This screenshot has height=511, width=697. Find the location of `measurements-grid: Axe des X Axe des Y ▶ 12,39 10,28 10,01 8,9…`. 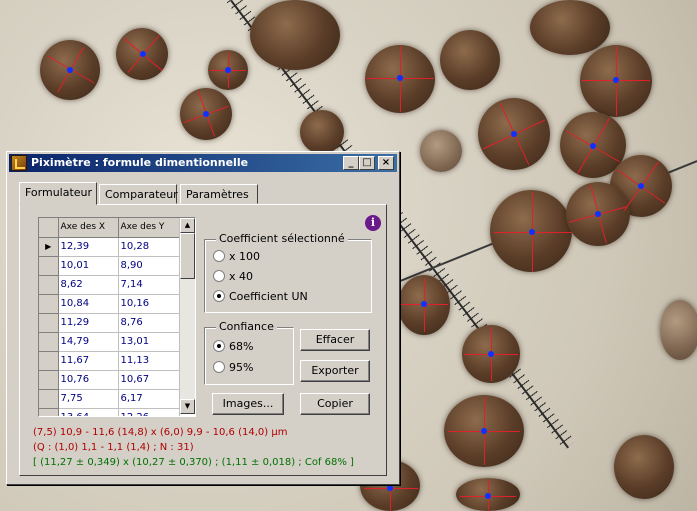

measurements-grid: Axe des X Axe des Y ▶ 12,39 10,28 10,01 8,9… is located at coordinates (117, 317).